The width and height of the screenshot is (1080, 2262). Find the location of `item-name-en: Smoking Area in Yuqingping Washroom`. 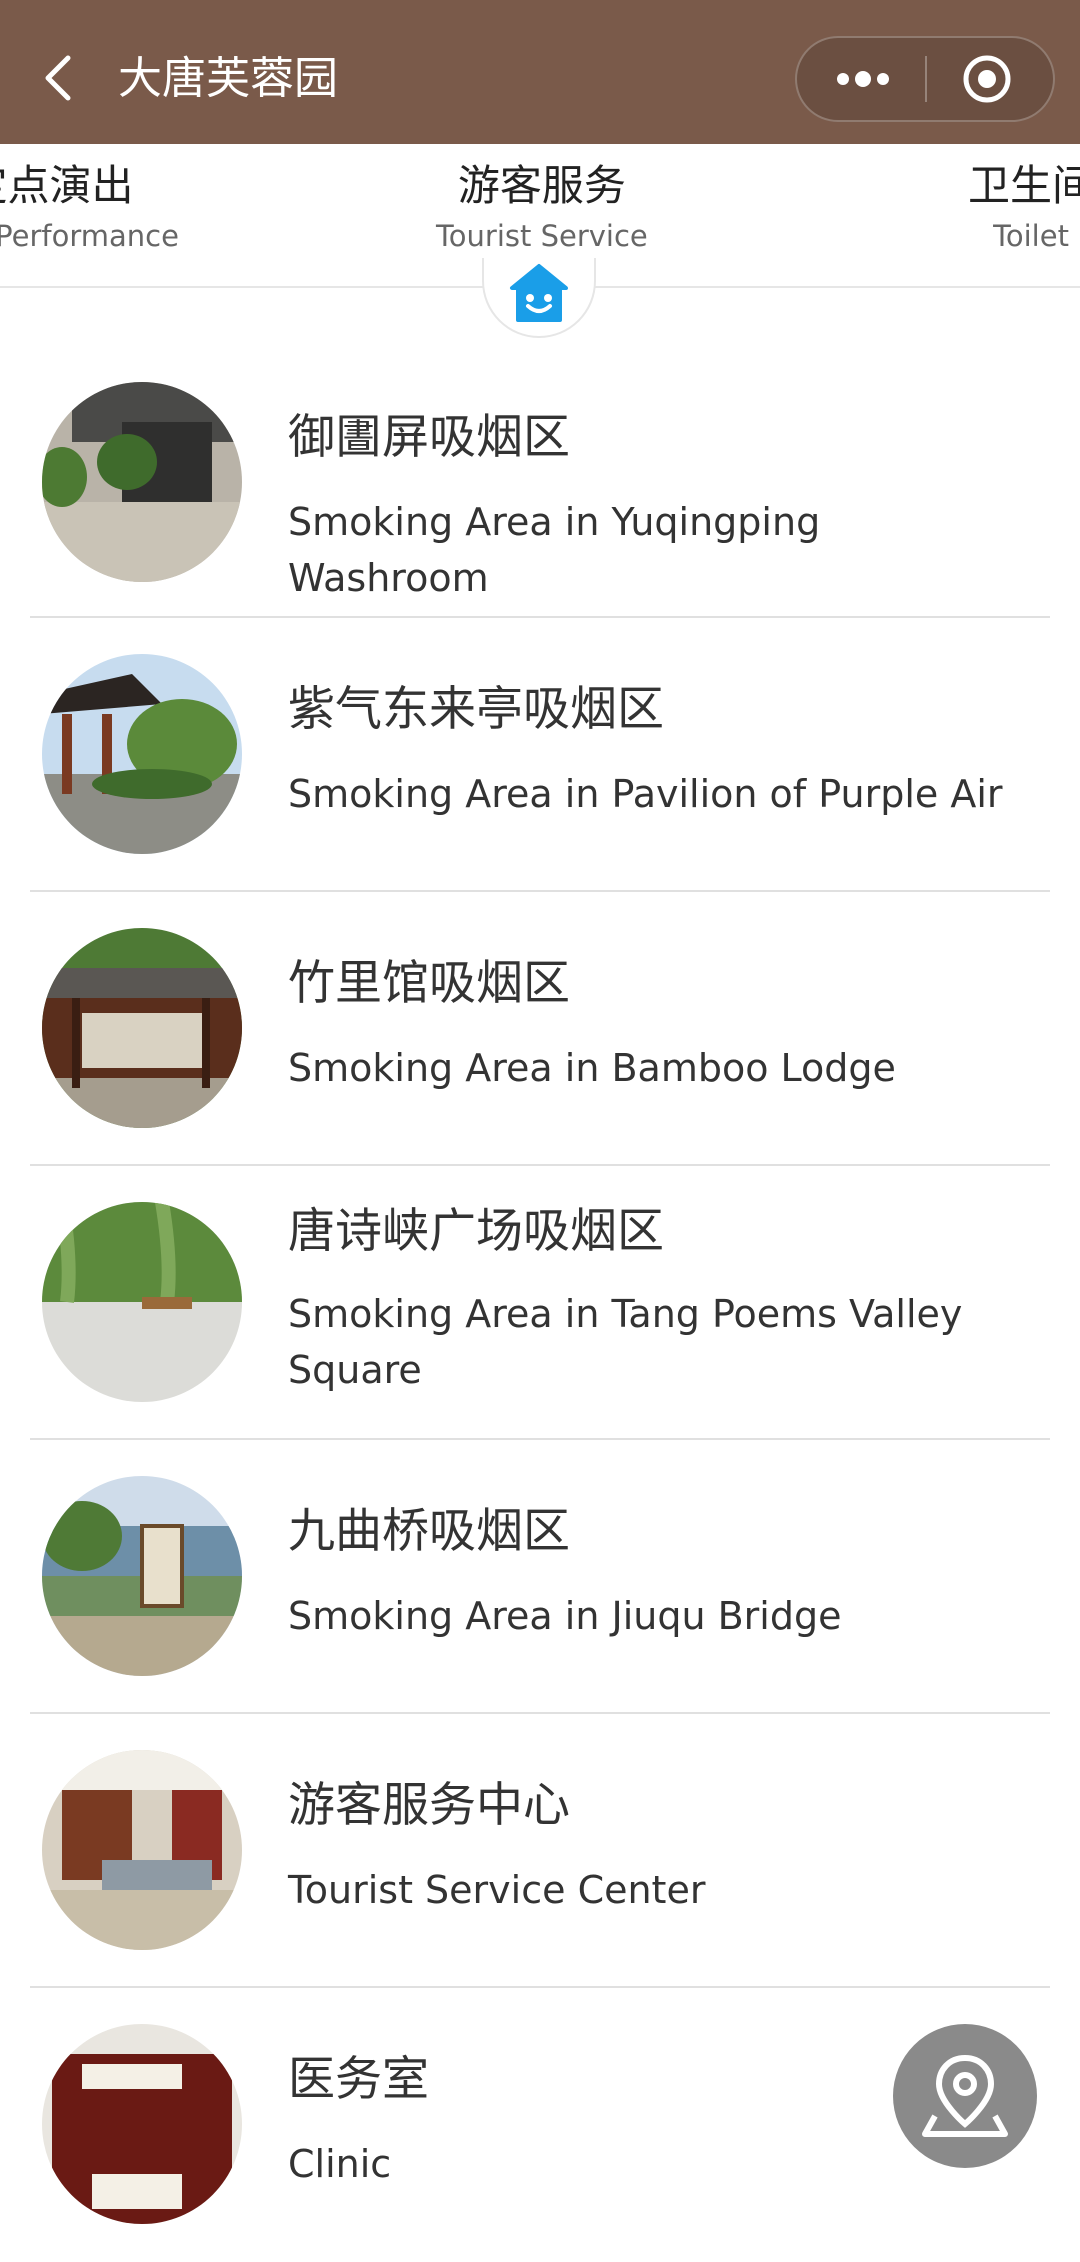

item-name-en: Smoking Area in Yuqingping Washroom is located at coordinates (554, 550).